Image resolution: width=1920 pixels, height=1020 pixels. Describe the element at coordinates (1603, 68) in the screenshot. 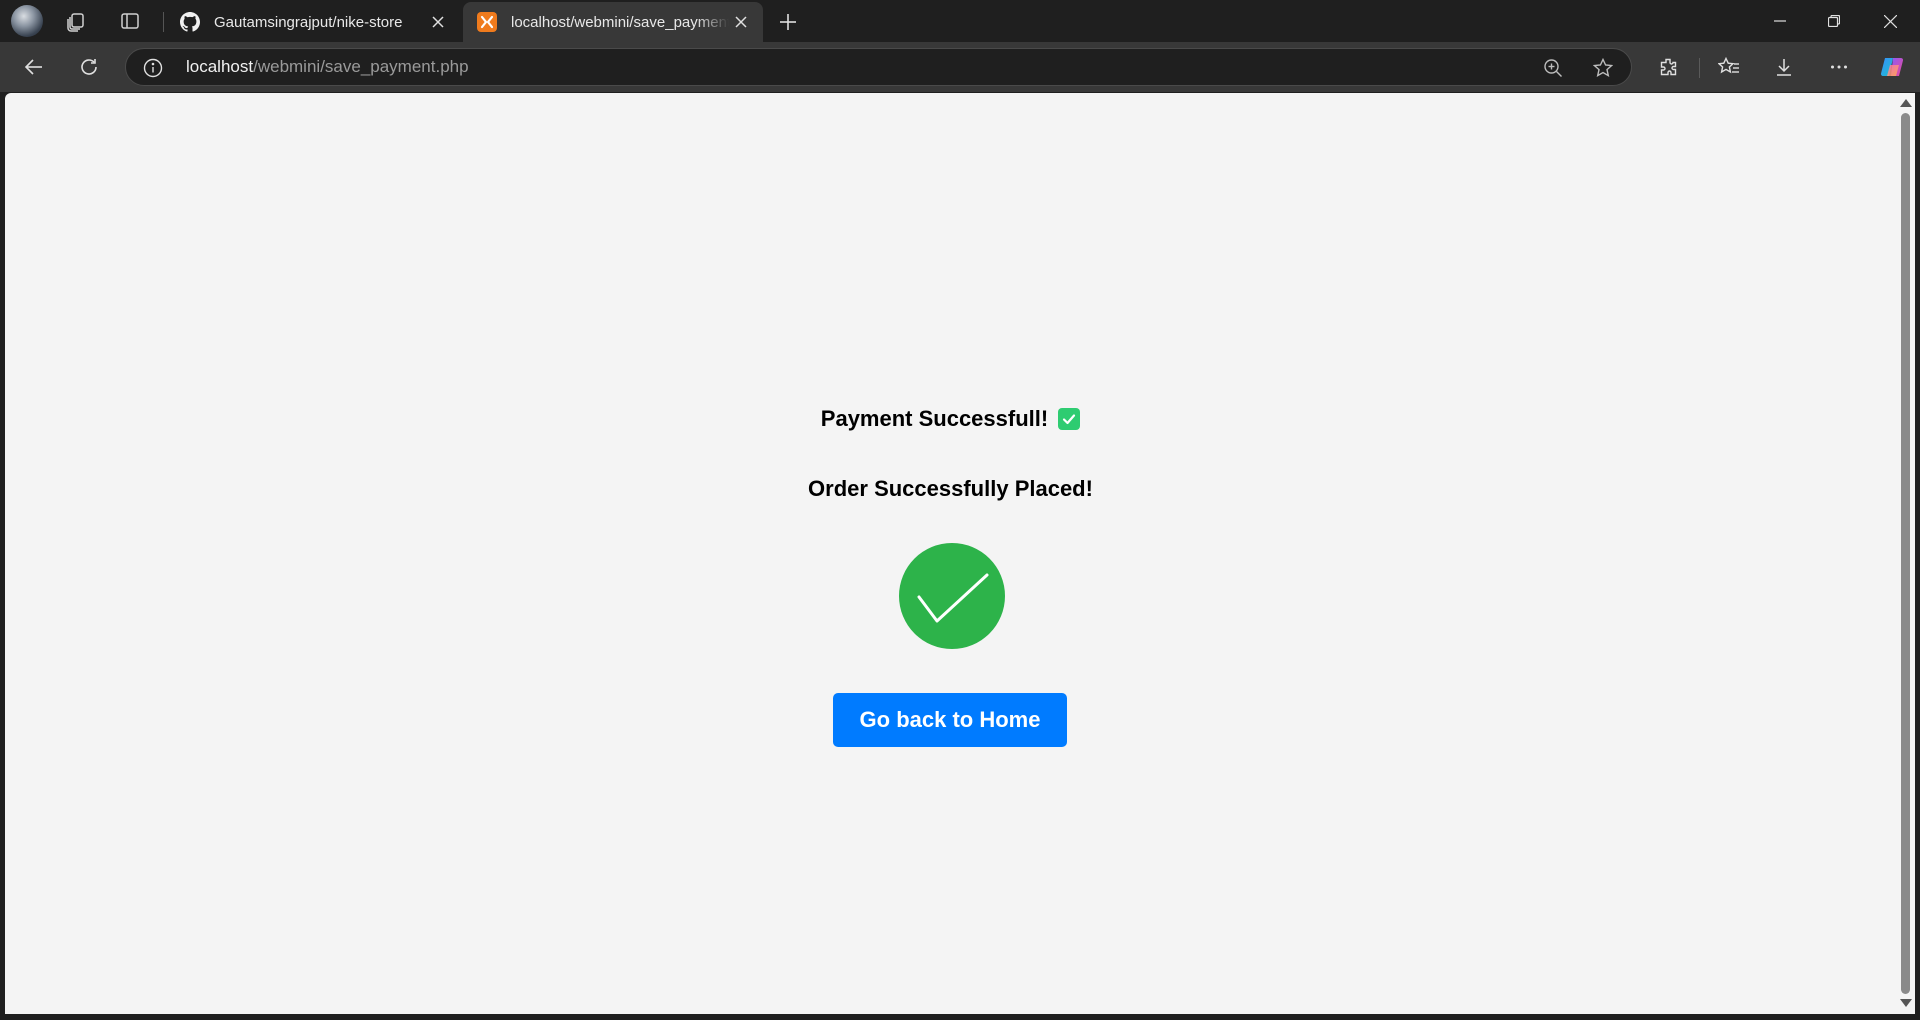

I see `favorite-star-icon` at that location.